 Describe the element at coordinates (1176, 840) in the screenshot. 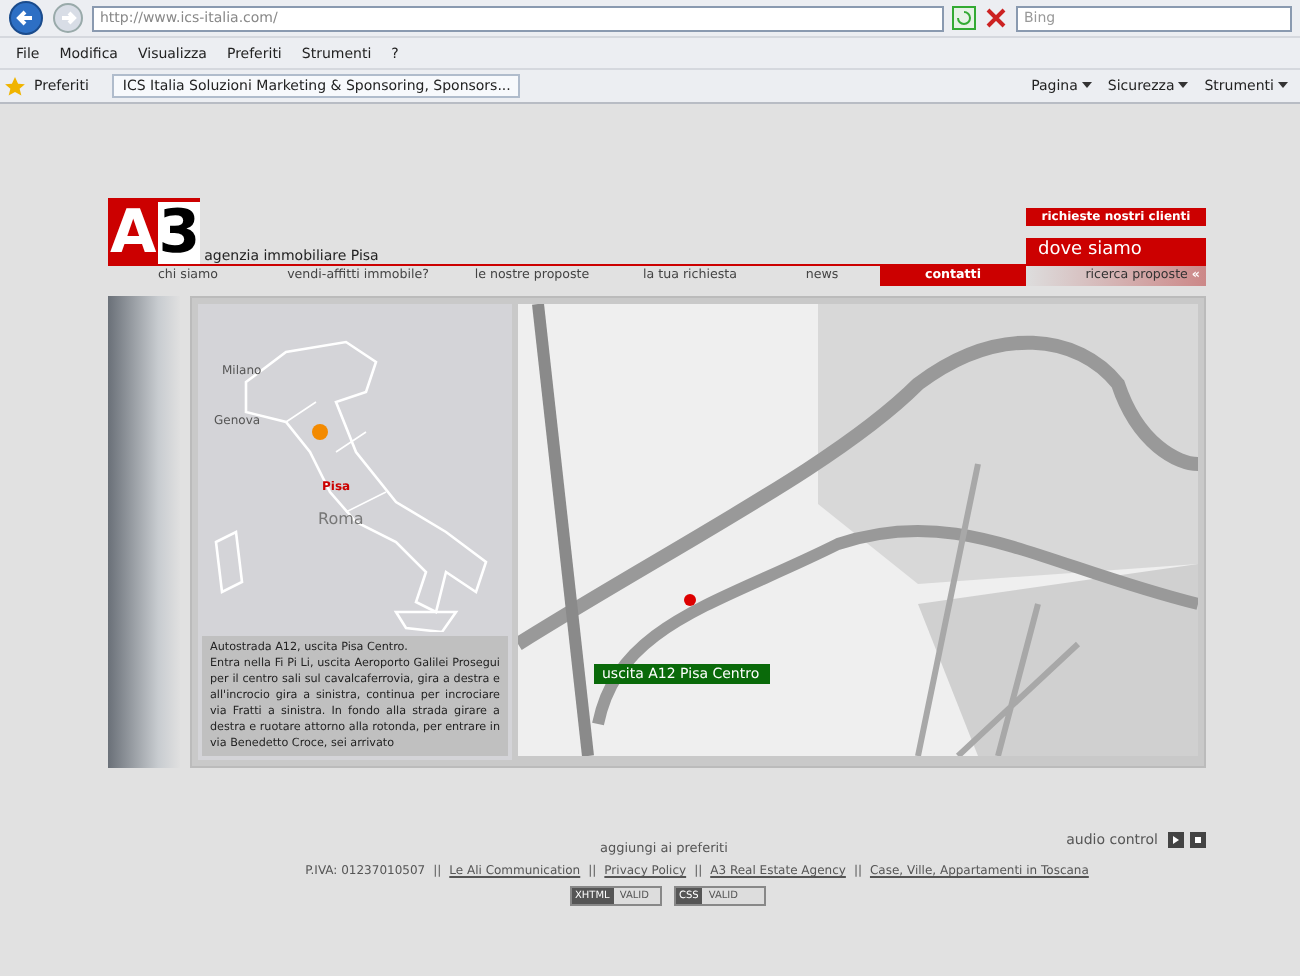

I see `play-icon` at that location.